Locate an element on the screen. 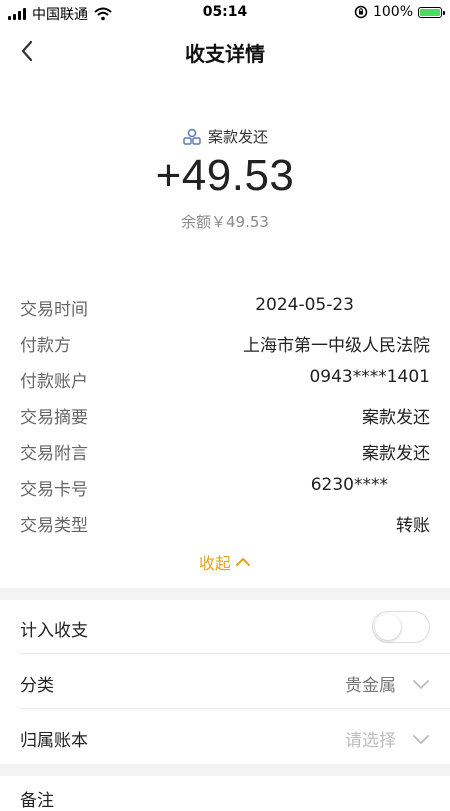  chevron-up-icon is located at coordinates (243, 562).